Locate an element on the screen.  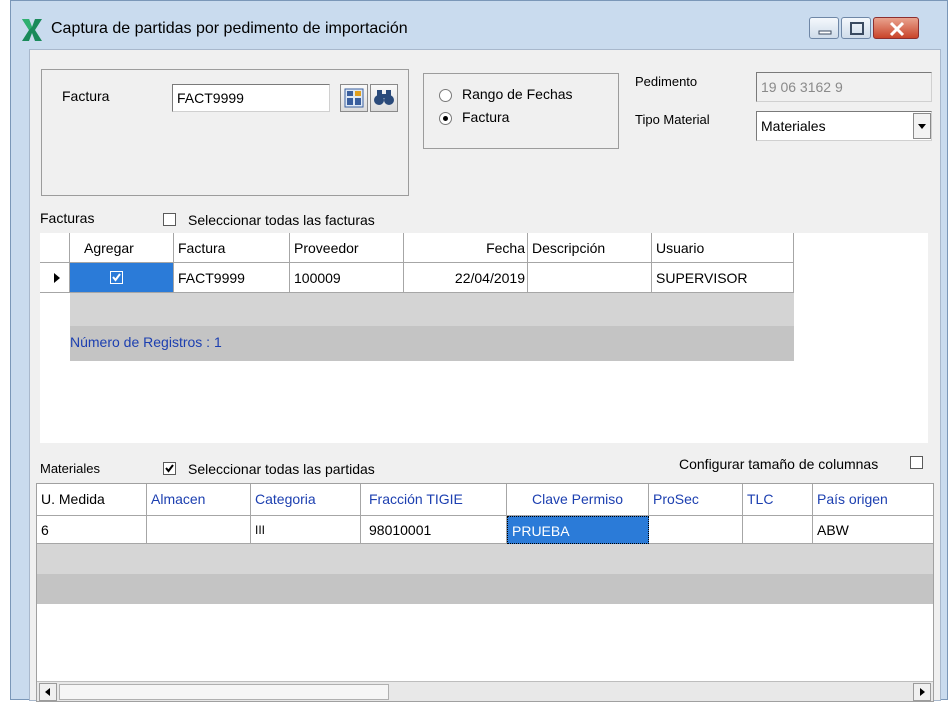
binoculars-icon is located at coordinates (384, 97).